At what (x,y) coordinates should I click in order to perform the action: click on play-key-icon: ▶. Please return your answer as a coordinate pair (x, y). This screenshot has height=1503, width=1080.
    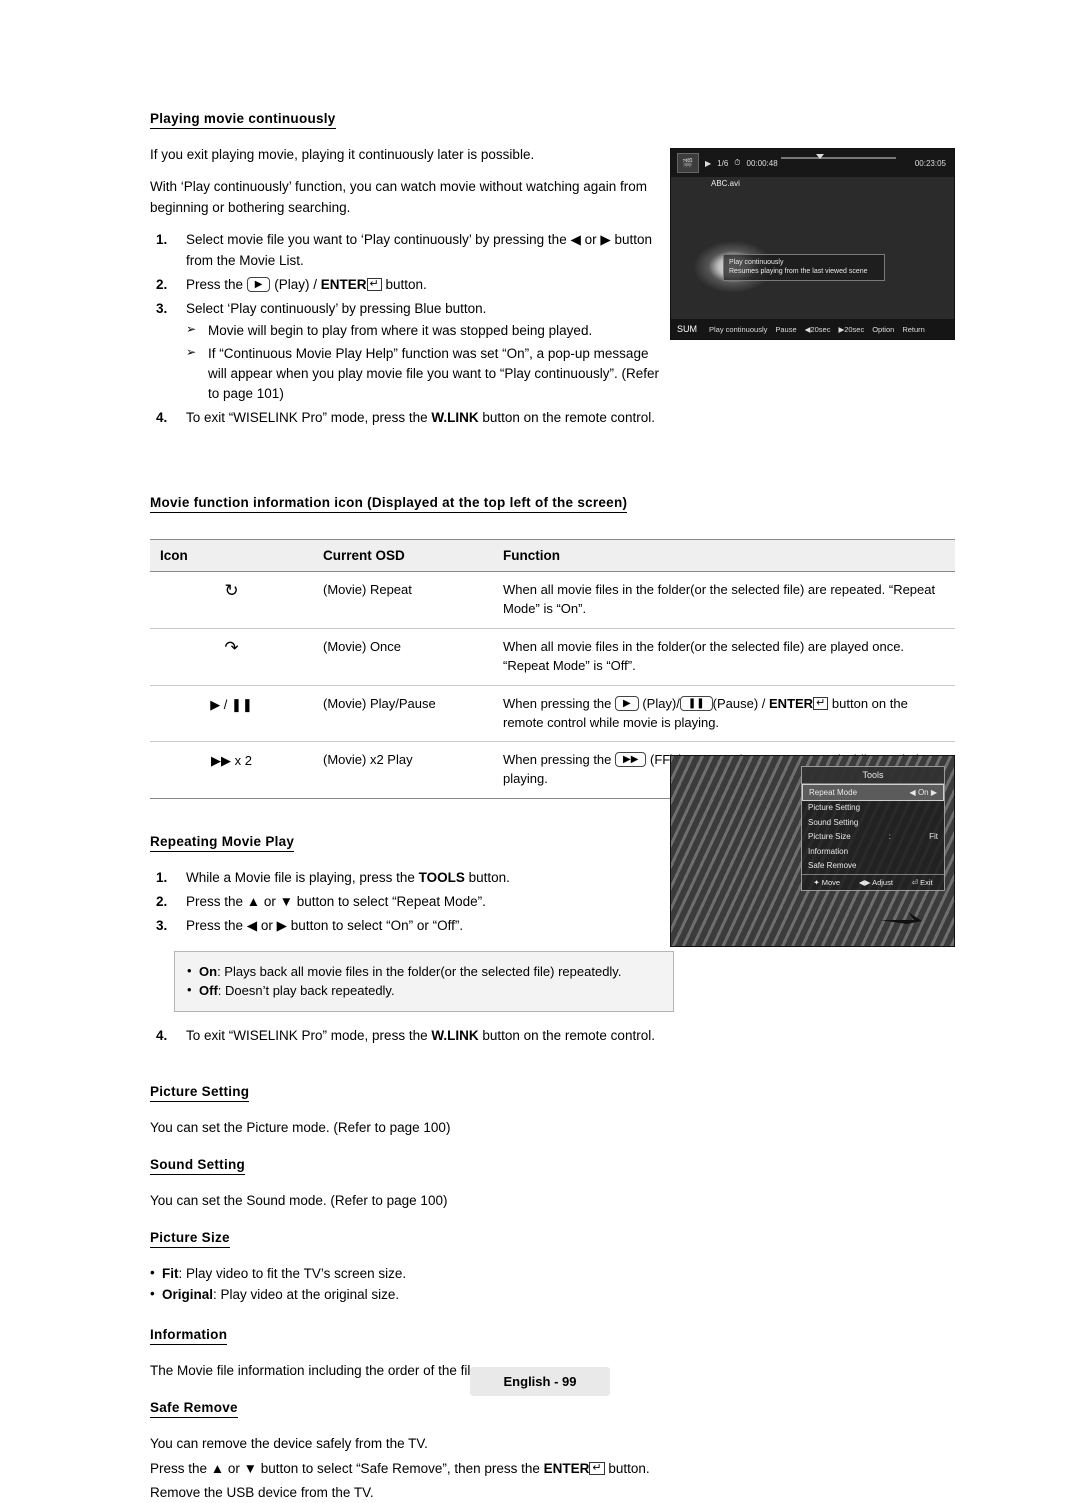
    Looking at the image, I should click on (627, 703).